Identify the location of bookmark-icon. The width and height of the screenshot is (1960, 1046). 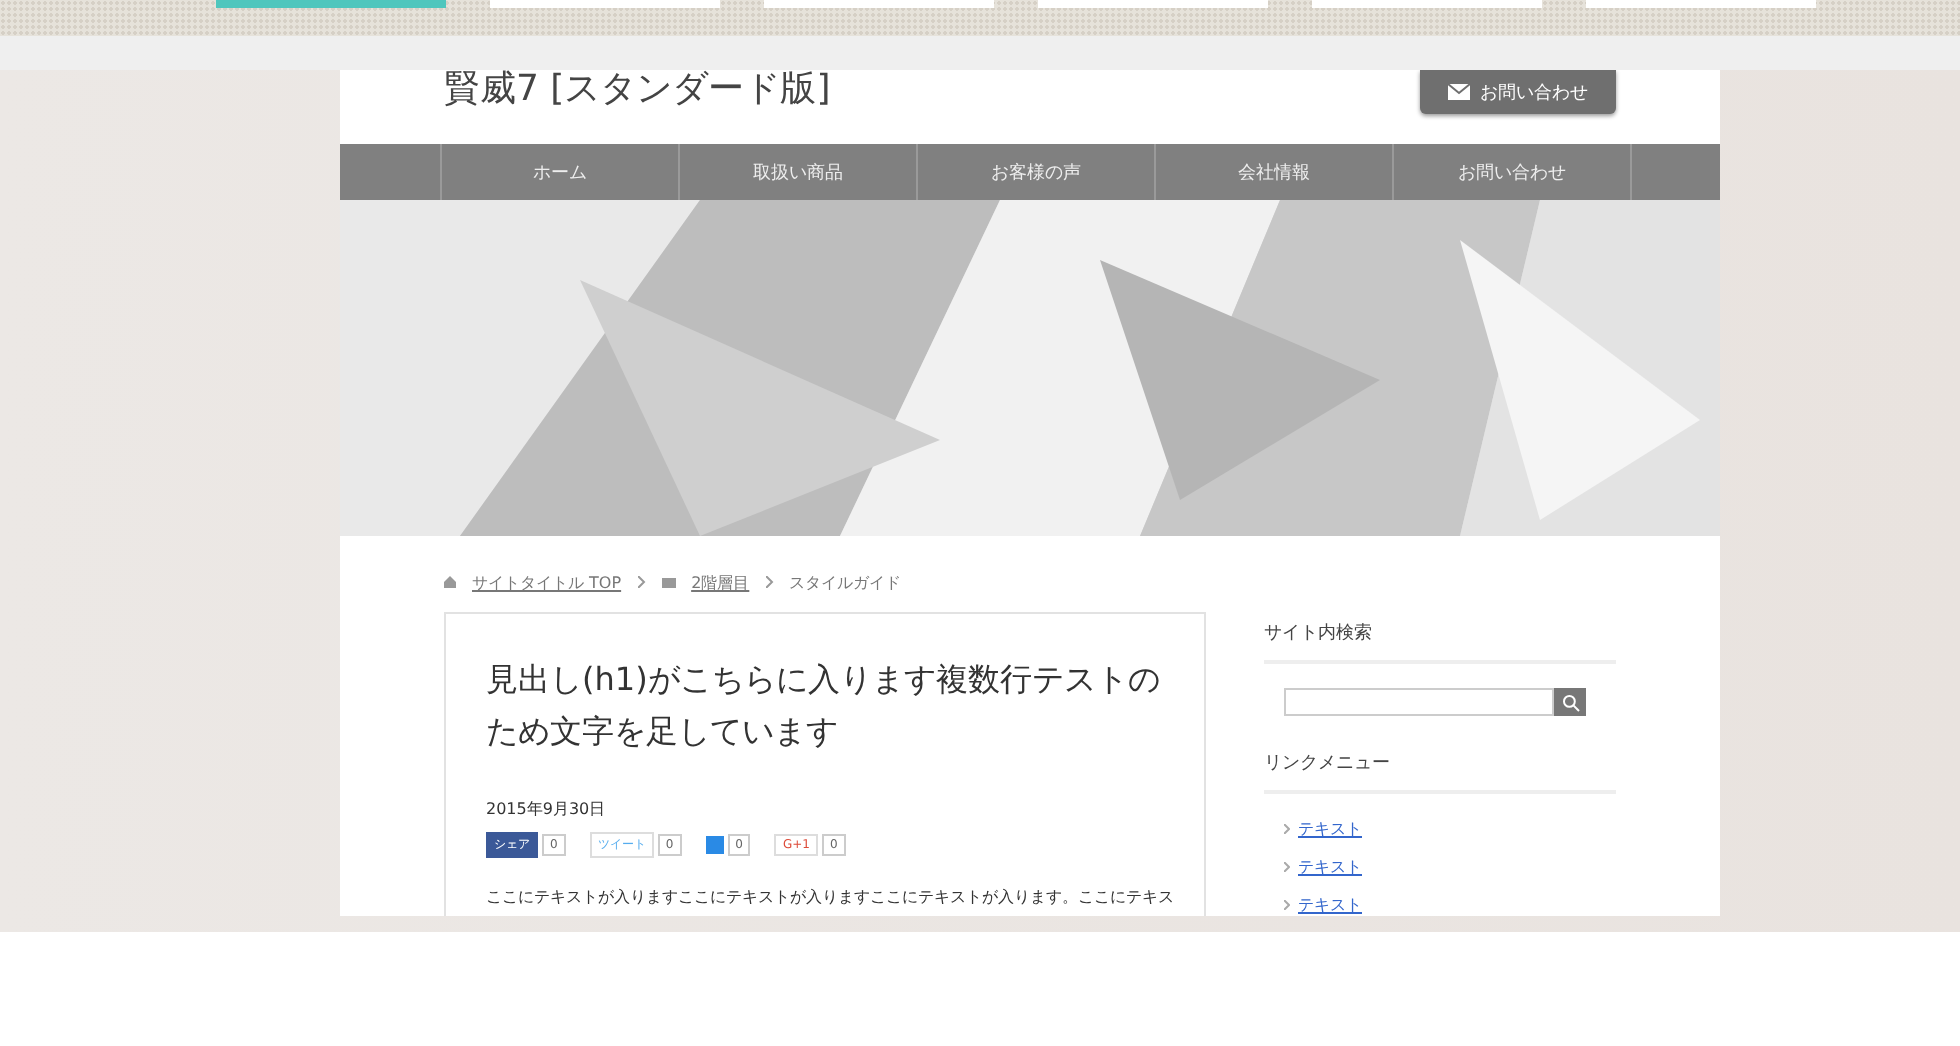
(714, 845).